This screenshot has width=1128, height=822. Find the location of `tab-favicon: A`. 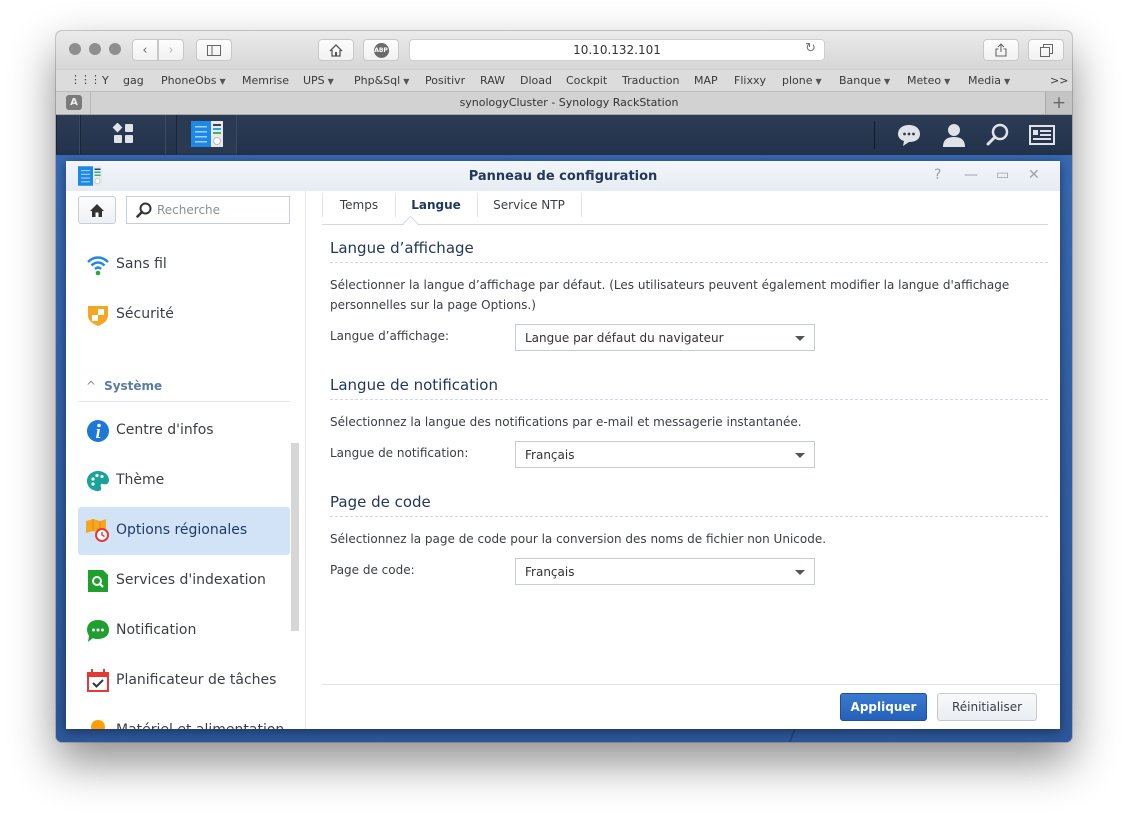

tab-favicon: A is located at coordinates (74, 102).